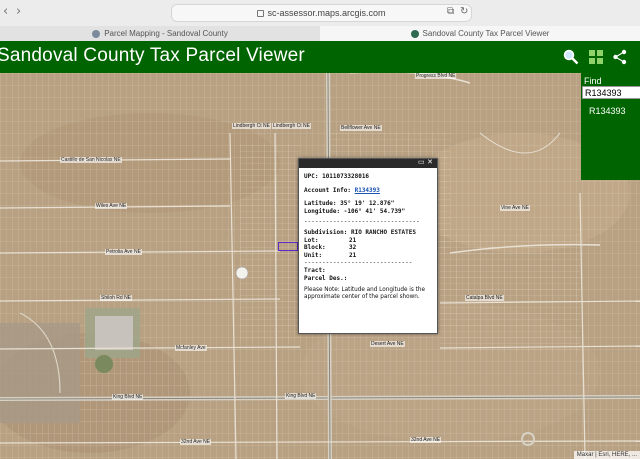  Describe the element at coordinates (430, 162) in the screenshot. I see `close-icon: ✕` at that location.